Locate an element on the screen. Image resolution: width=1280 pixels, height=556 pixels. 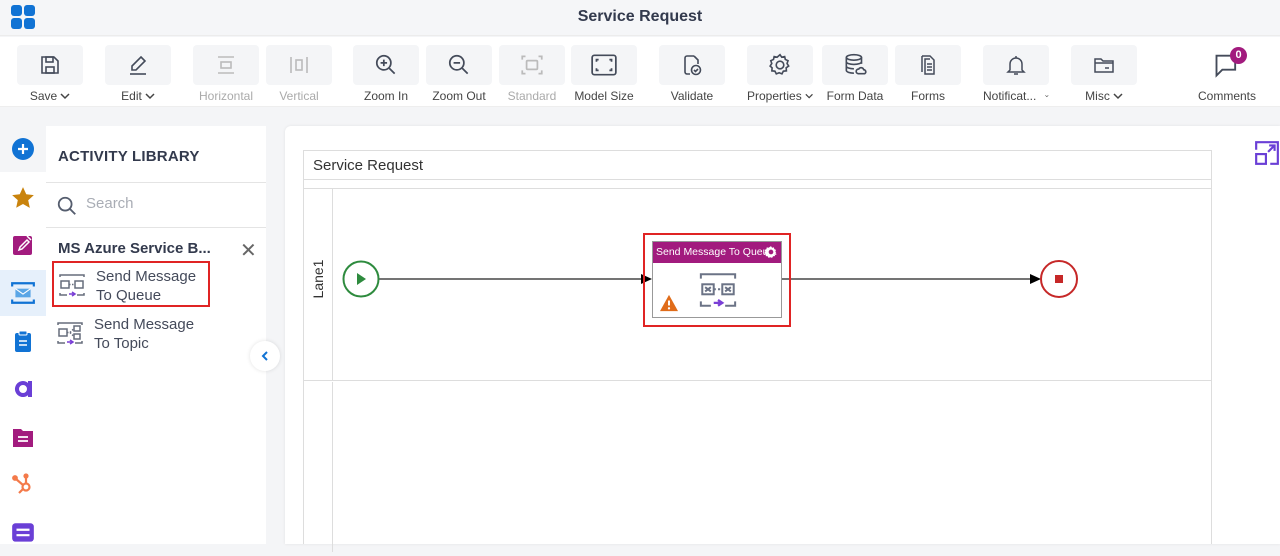
hubspot-icon is located at coordinates (21, 483).